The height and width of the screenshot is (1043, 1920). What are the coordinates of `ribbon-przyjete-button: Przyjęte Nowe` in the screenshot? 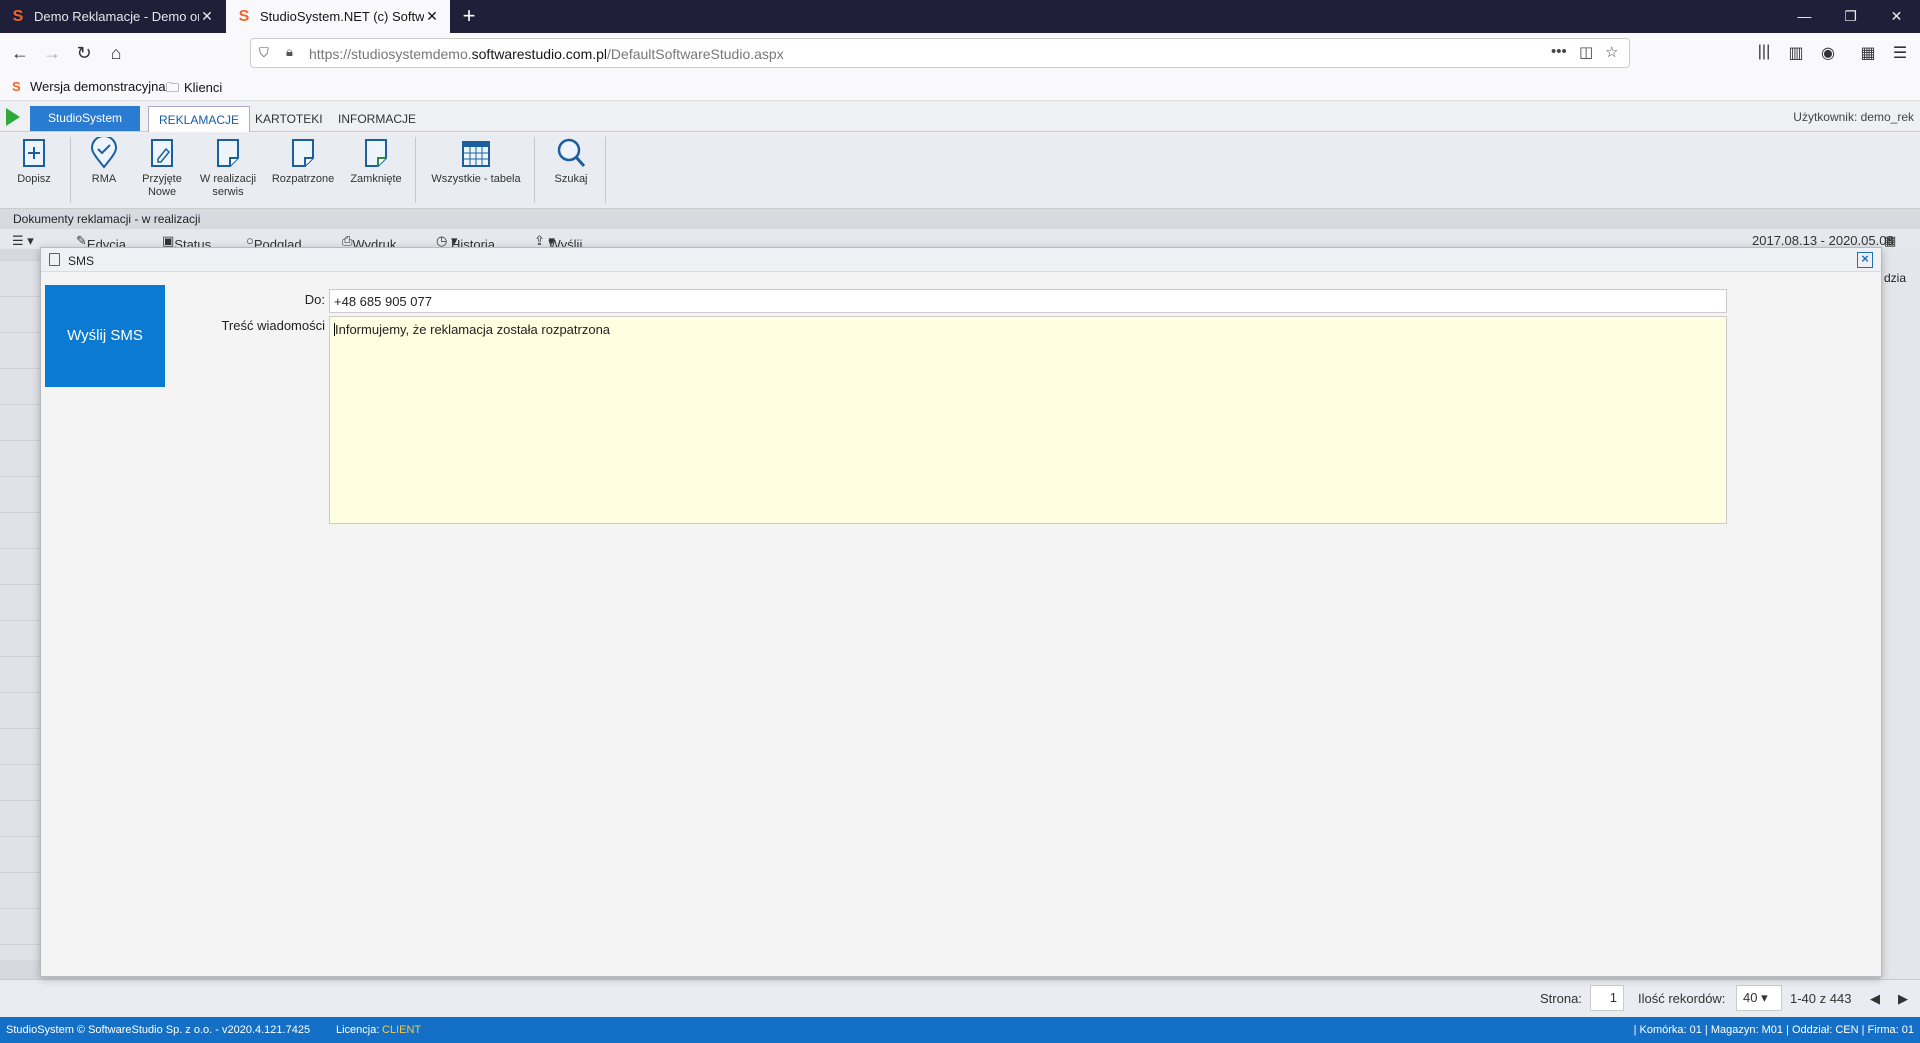 It's located at (162, 168).